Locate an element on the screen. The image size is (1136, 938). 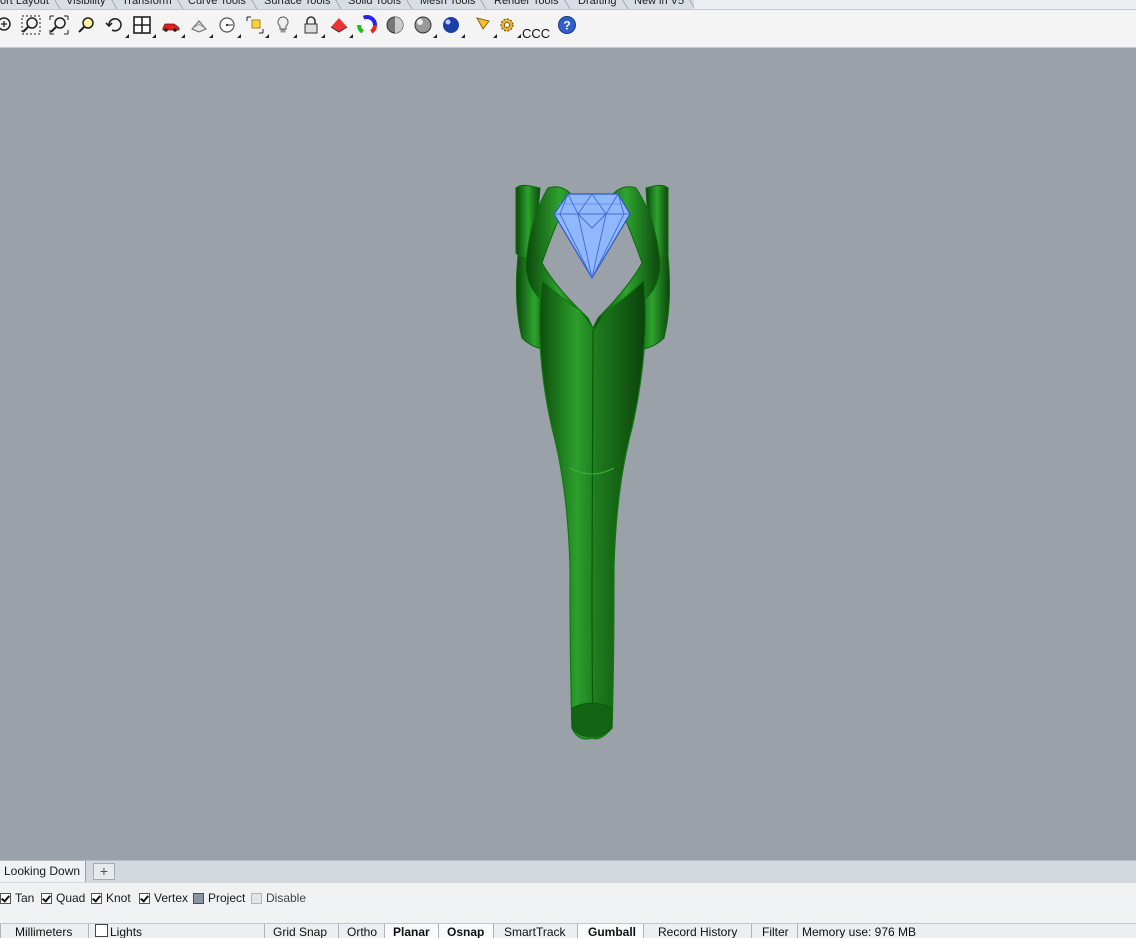
osnap-project: Project is located at coordinates (219, 898).